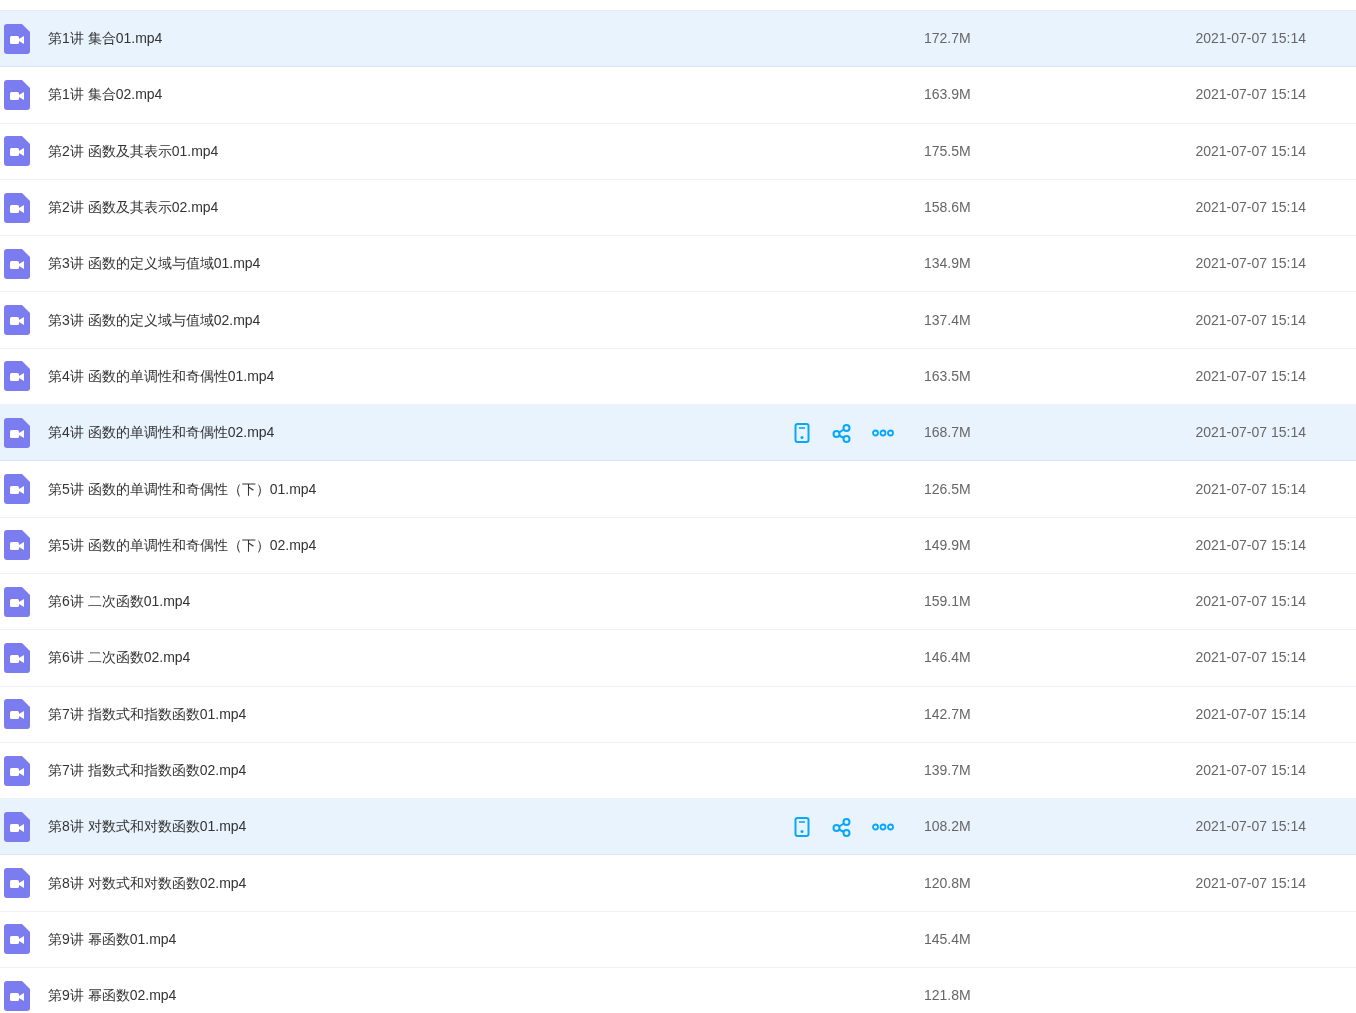  I want to click on file-name: 第9讲 幂函数01.mp4, so click(417, 939).